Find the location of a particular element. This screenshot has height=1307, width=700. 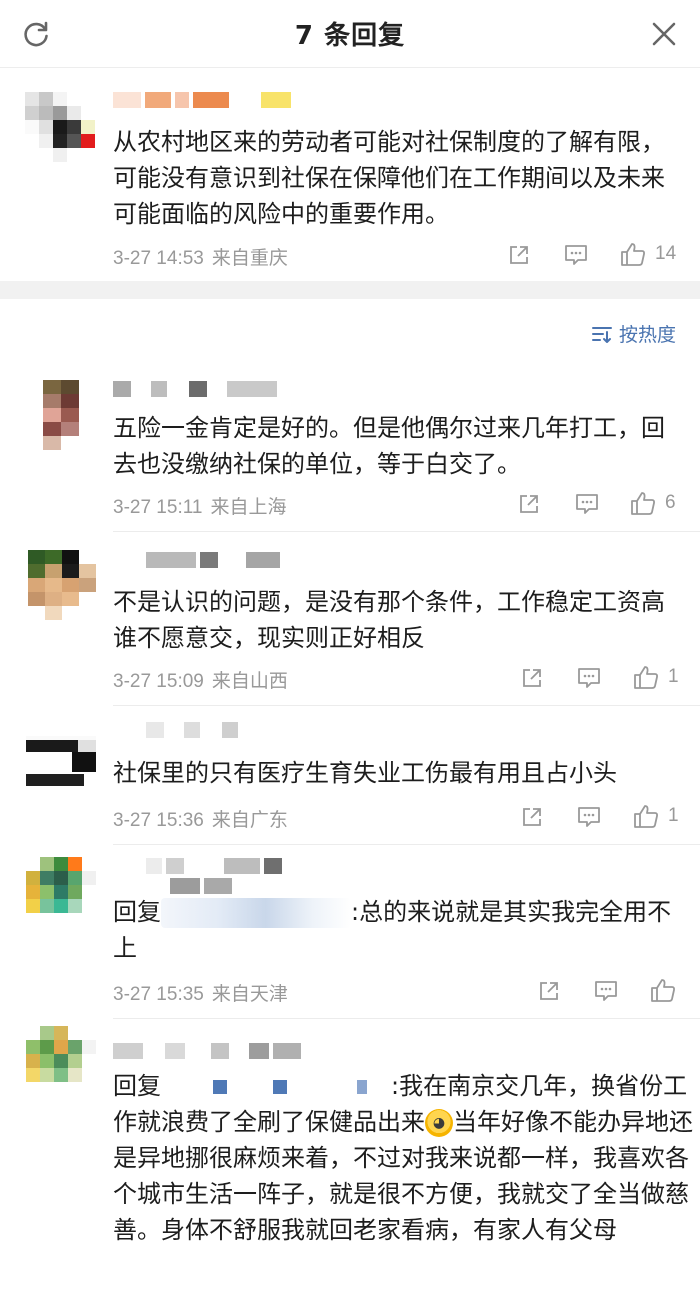

refresh-icon is located at coordinates (36, 34).